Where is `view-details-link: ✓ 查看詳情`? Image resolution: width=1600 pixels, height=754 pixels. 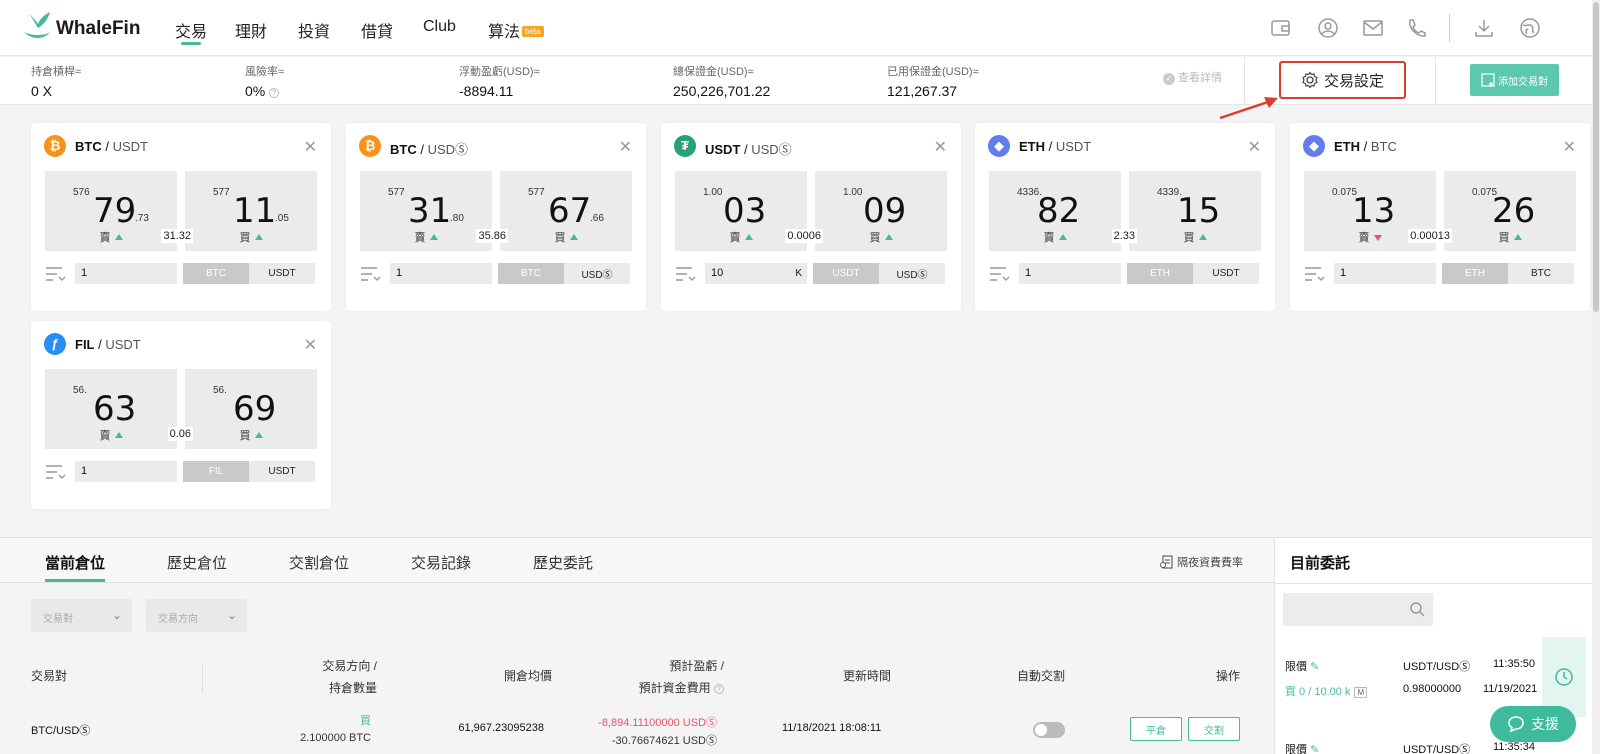
view-details-link: ✓ 查看詳情 is located at coordinates (1192, 77).